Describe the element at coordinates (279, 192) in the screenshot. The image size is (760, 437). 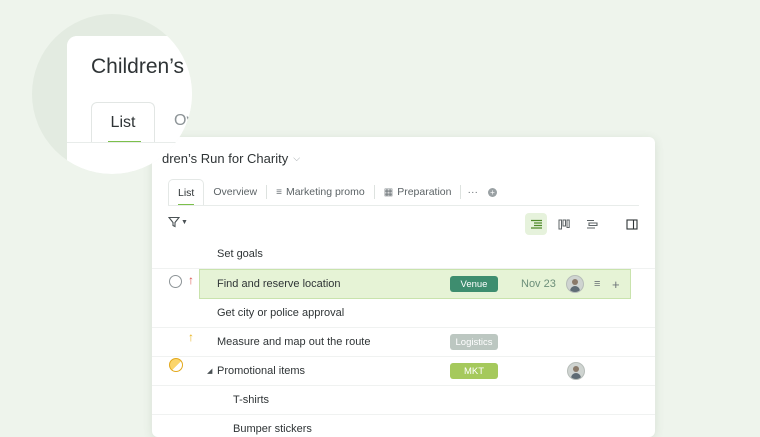
I see `list-view-icon: ≡` at that location.